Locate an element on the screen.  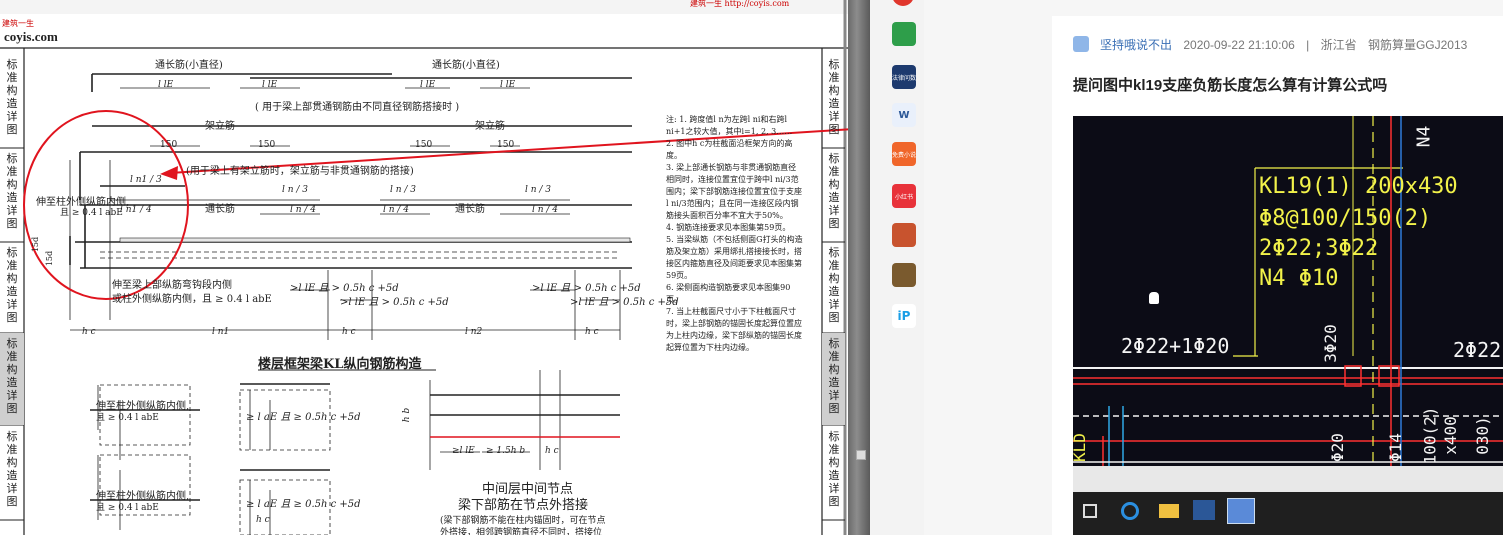
label-ln1-3: l n1 / 3 is located at coordinates (146, 180).